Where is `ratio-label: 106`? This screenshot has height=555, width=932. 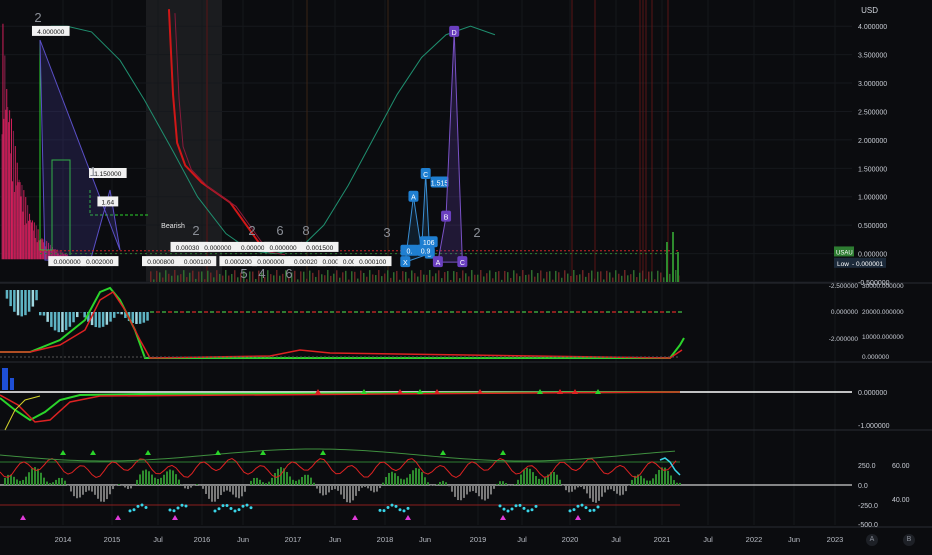 ratio-label: 106 is located at coordinates (429, 243).